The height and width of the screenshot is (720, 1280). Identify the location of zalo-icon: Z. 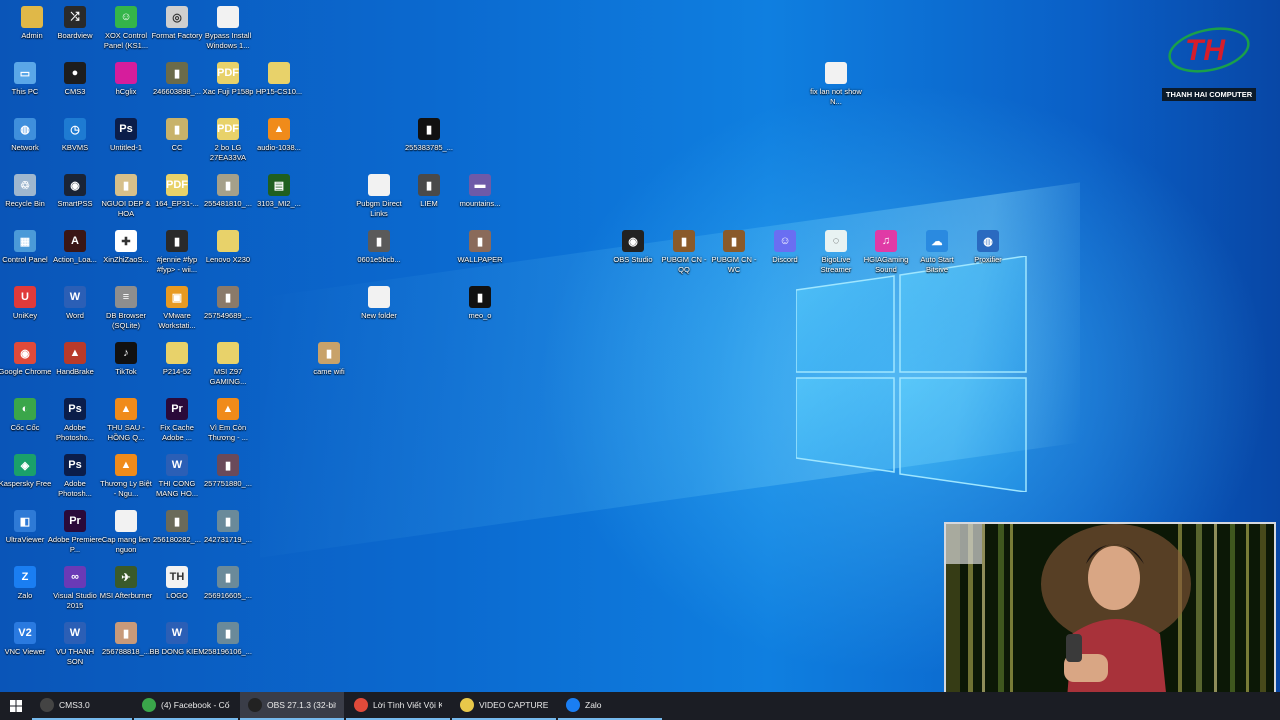
(25, 577).